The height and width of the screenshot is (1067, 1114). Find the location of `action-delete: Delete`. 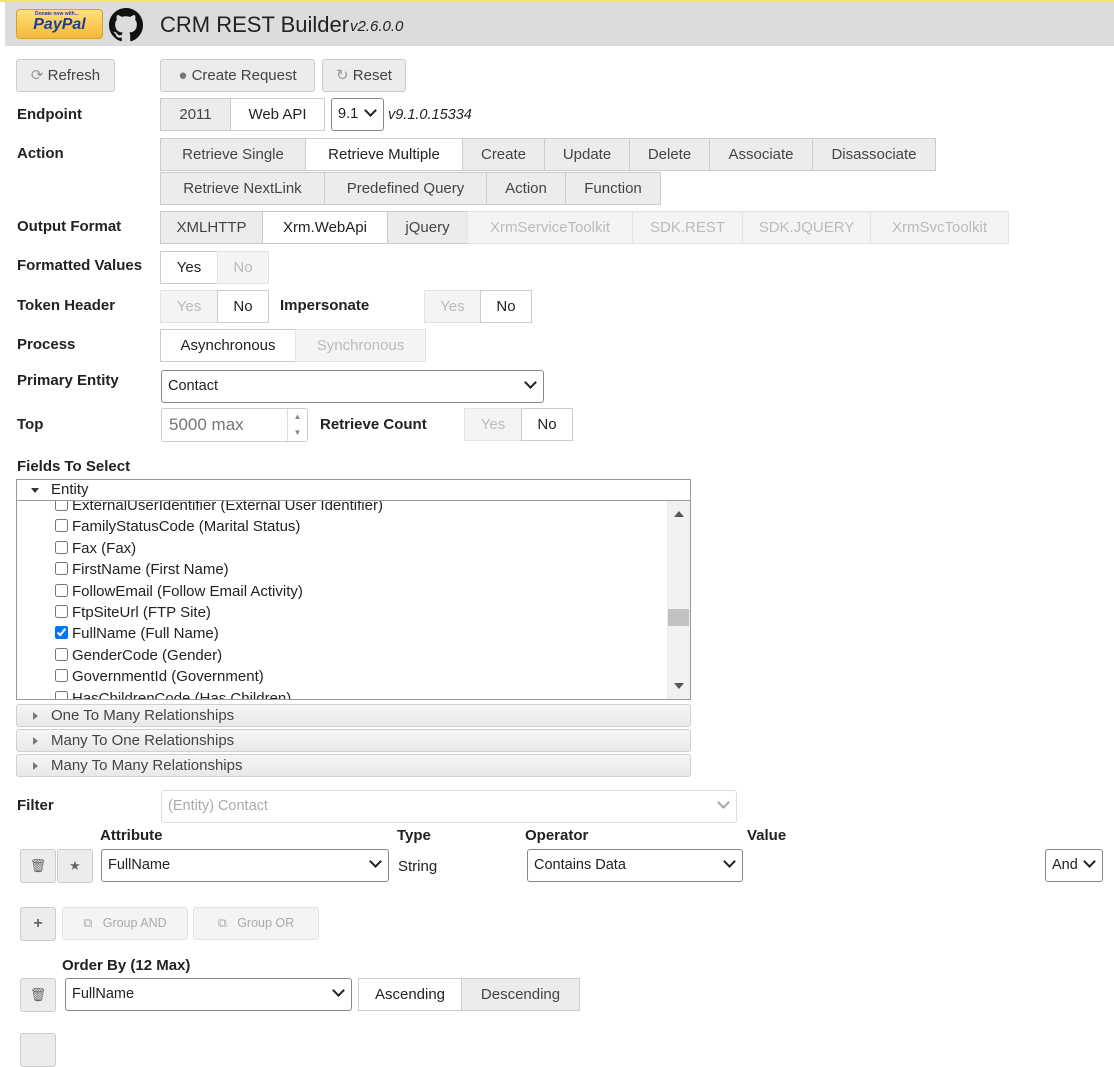

action-delete: Delete is located at coordinates (669, 154).